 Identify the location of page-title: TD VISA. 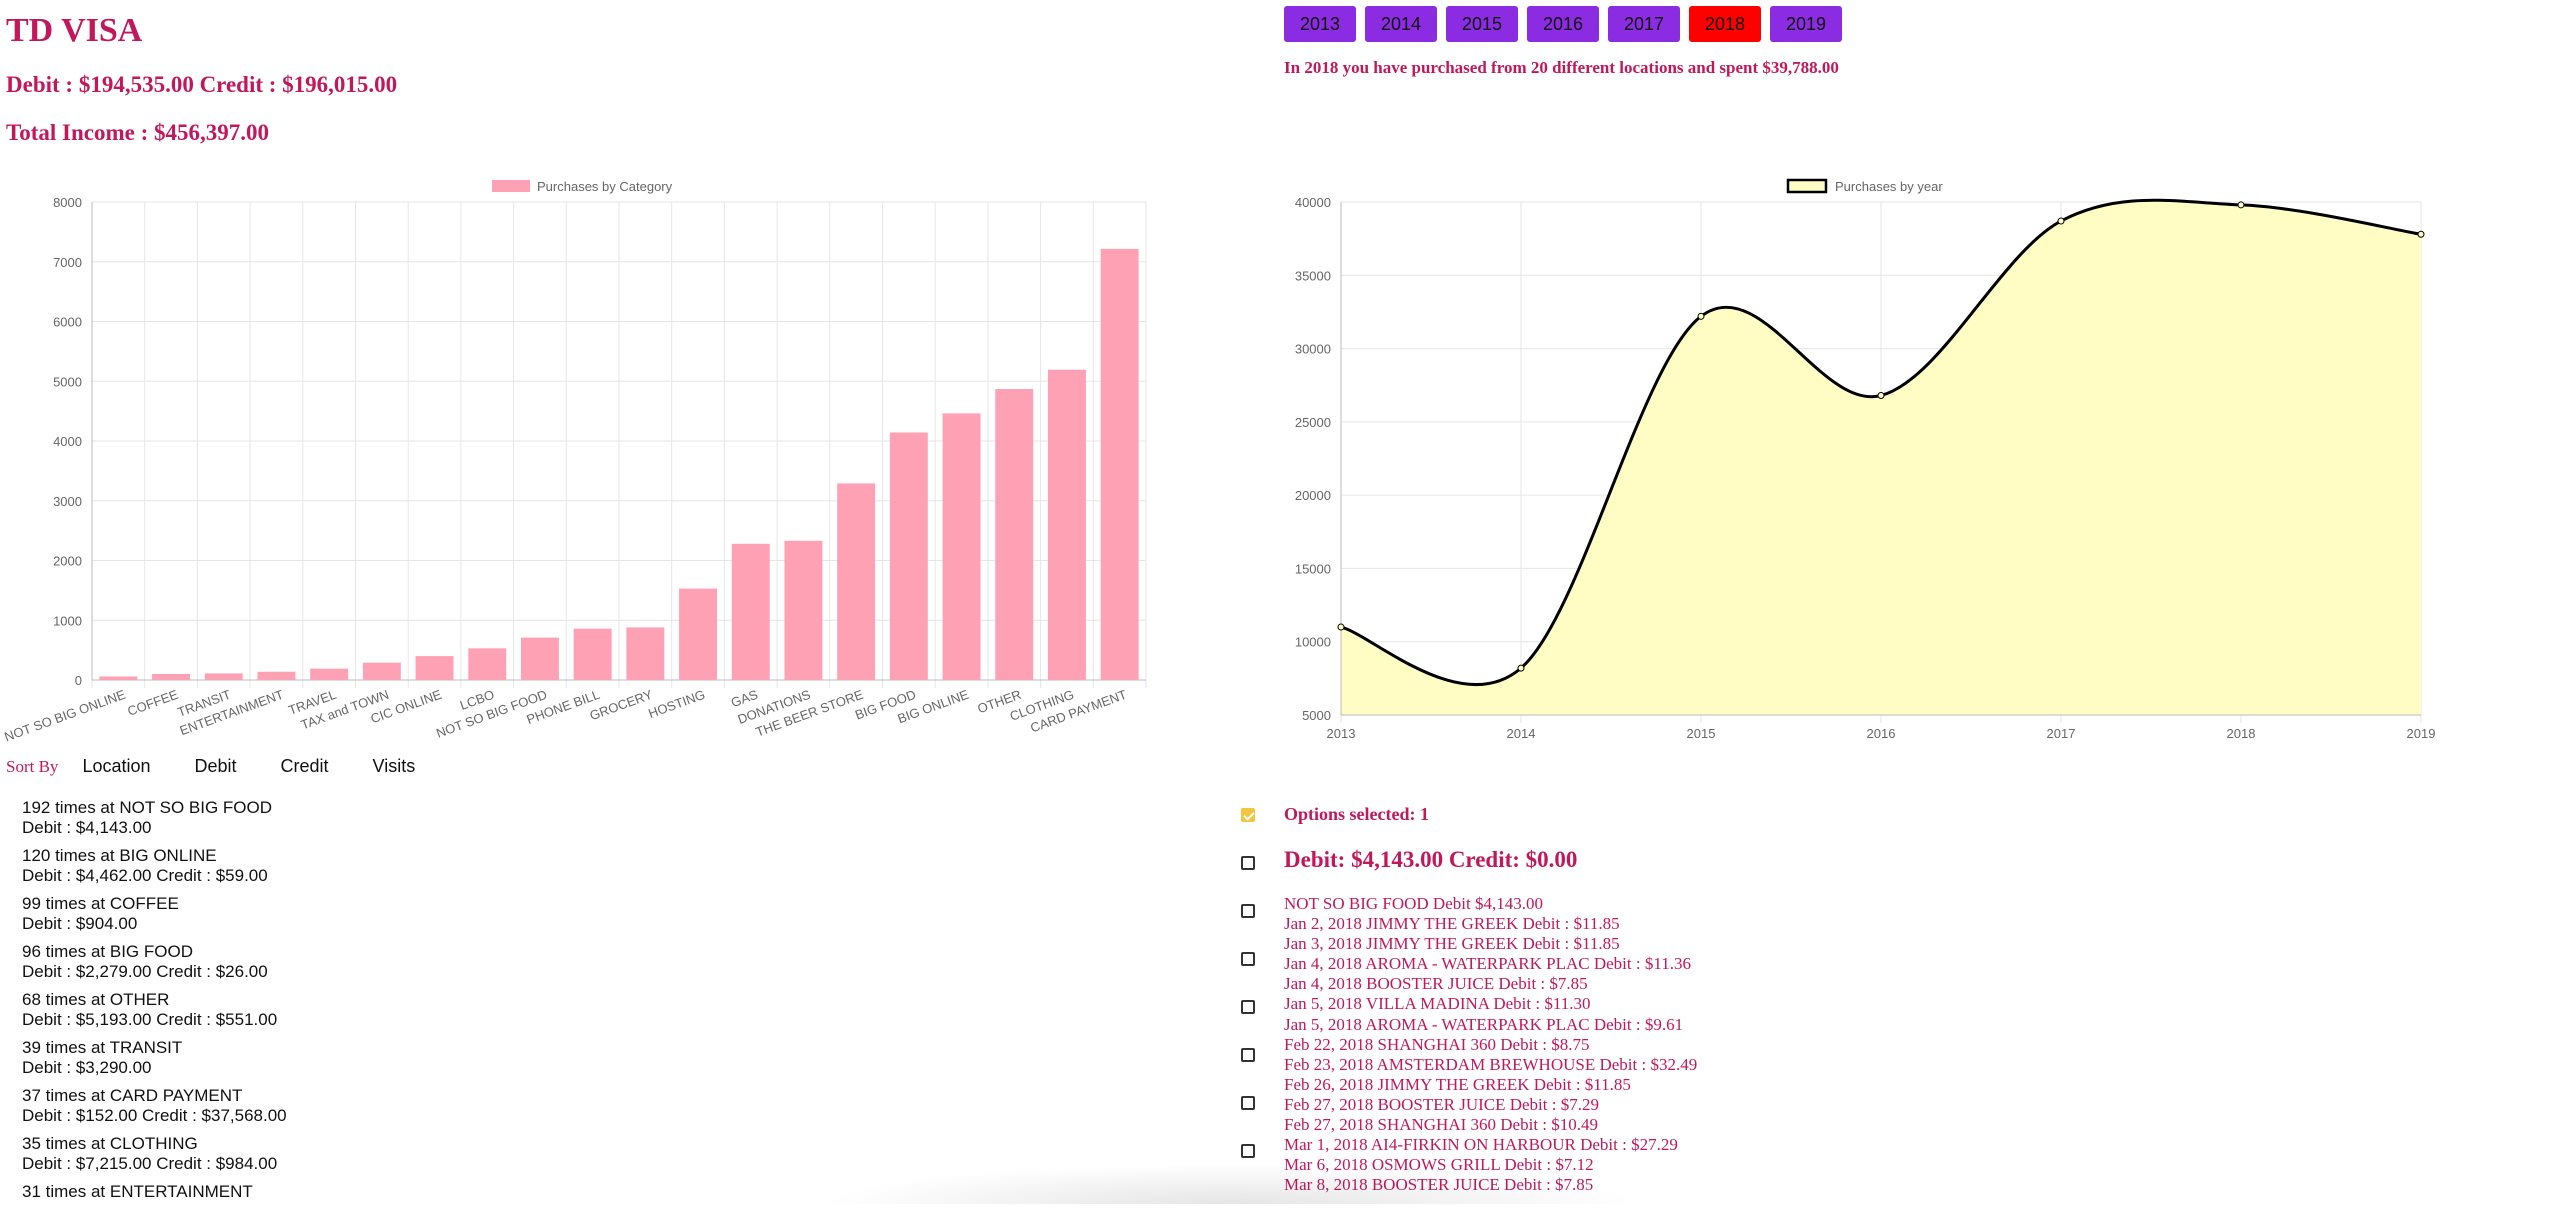
(74, 30).